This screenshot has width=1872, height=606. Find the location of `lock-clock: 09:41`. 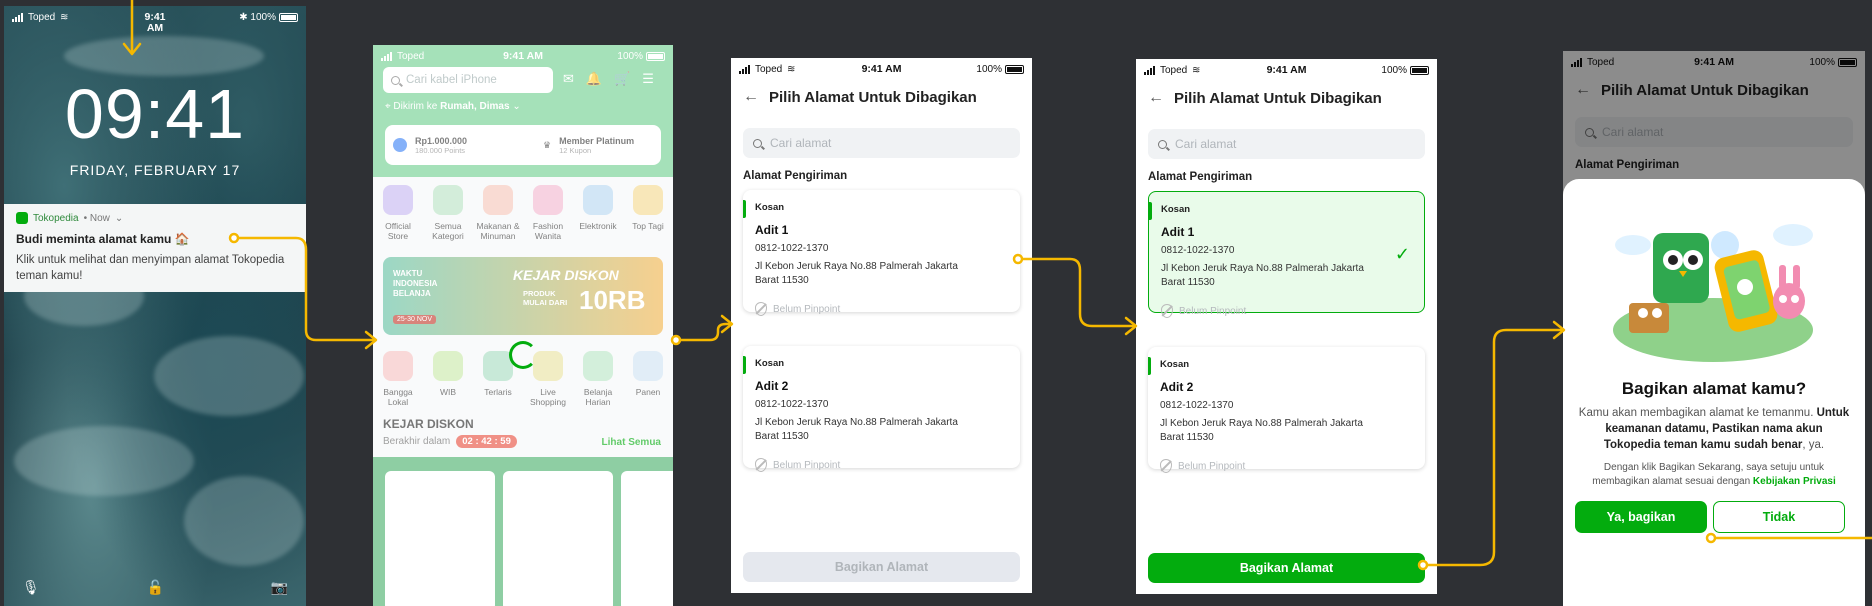

lock-clock: 09:41 is located at coordinates (155, 114).